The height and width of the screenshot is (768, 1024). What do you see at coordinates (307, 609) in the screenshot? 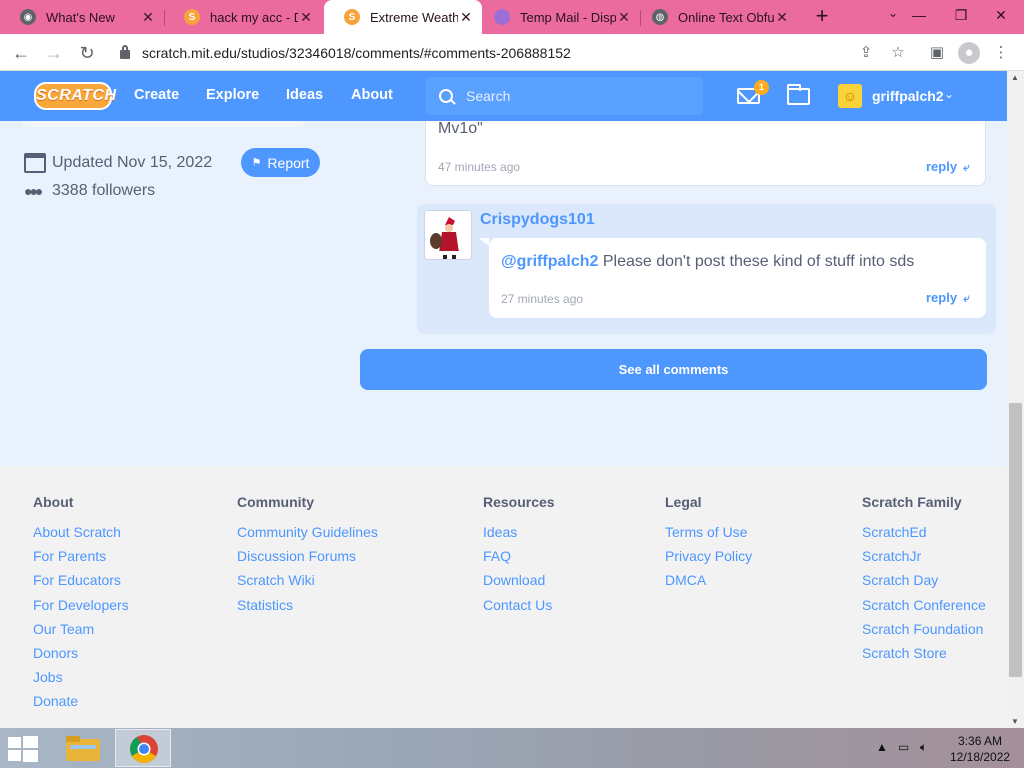
I see `footer-link: Statistics` at bounding box center [307, 609].